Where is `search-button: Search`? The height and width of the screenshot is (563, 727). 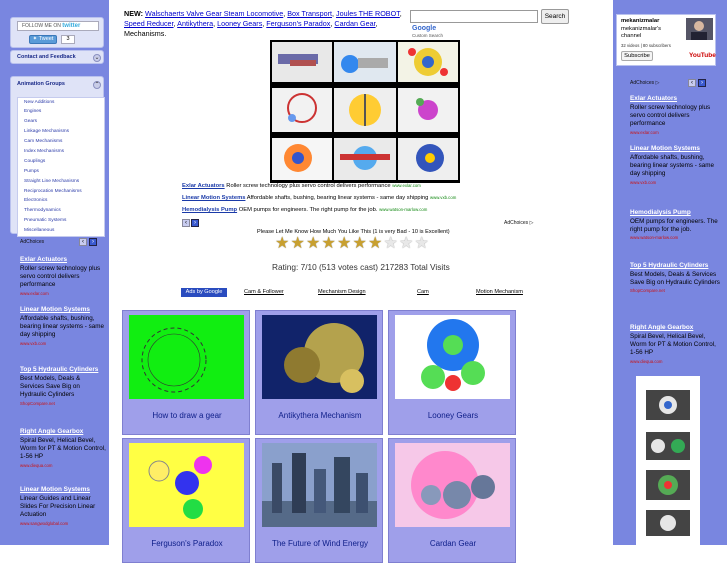
search-button: Search is located at coordinates (555, 16).